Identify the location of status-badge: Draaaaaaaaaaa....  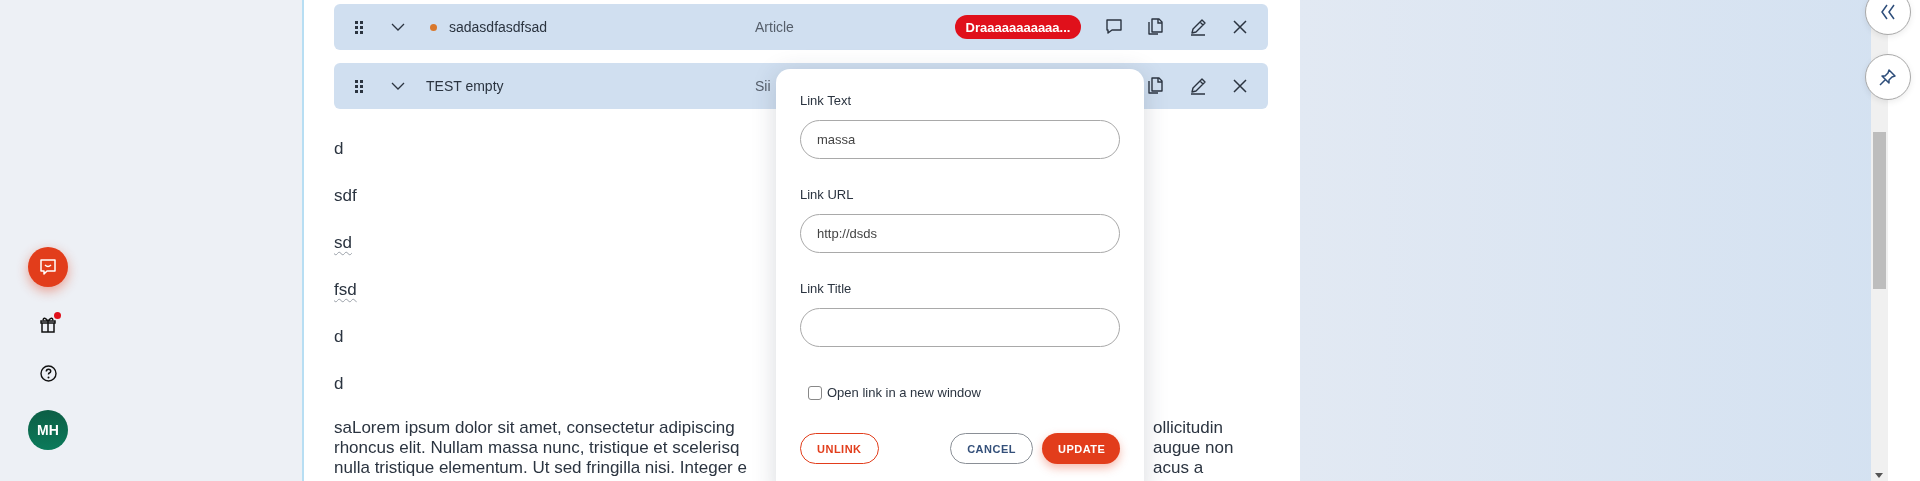
(1018, 27).